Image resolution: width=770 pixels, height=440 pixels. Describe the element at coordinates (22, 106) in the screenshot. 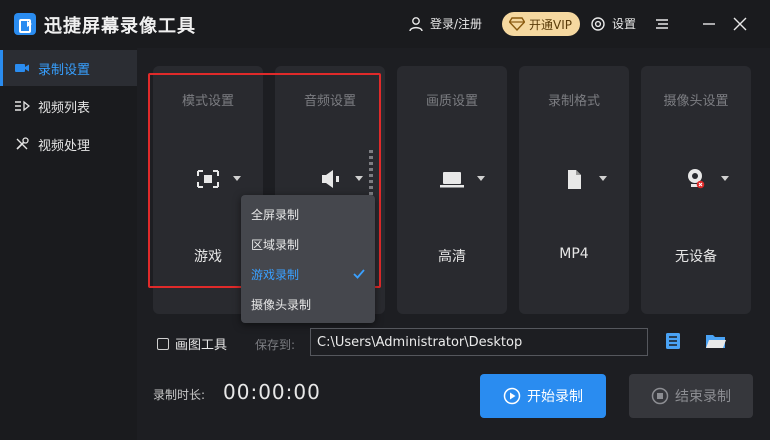

I see `list-play-icon` at that location.